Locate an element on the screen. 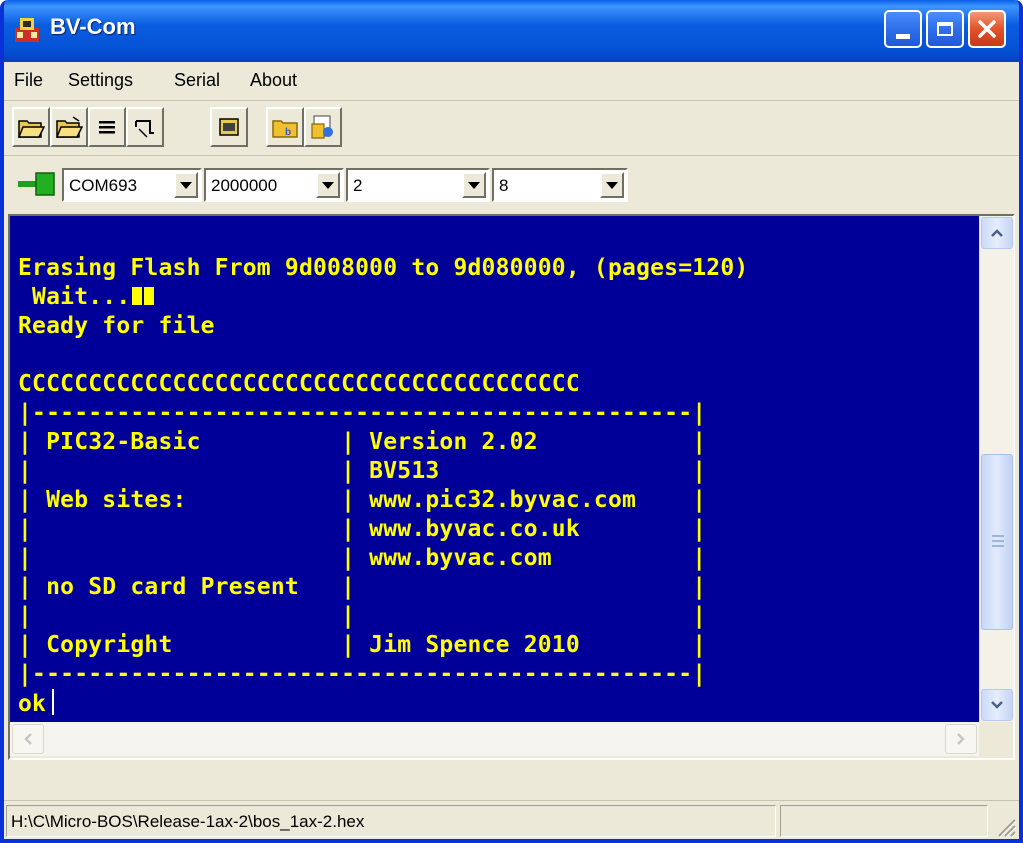 The width and height of the screenshot is (1023, 843). data-bits-select: 8 is located at coordinates (560, 185).